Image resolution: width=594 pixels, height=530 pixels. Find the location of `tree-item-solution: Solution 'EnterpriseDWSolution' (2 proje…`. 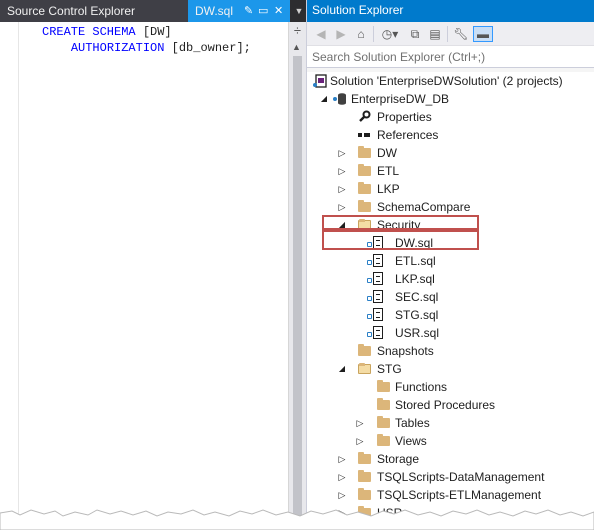

tree-item-solution: Solution 'EnterpriseDWSolution' (2 proje… is located at coordinates (450, 81).